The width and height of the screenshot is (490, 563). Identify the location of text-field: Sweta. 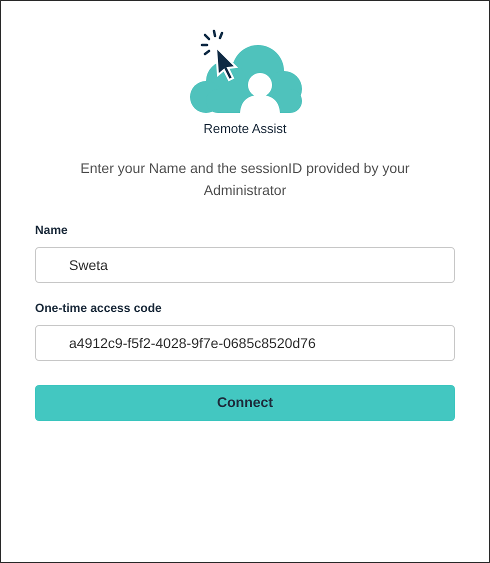
(245, 264).